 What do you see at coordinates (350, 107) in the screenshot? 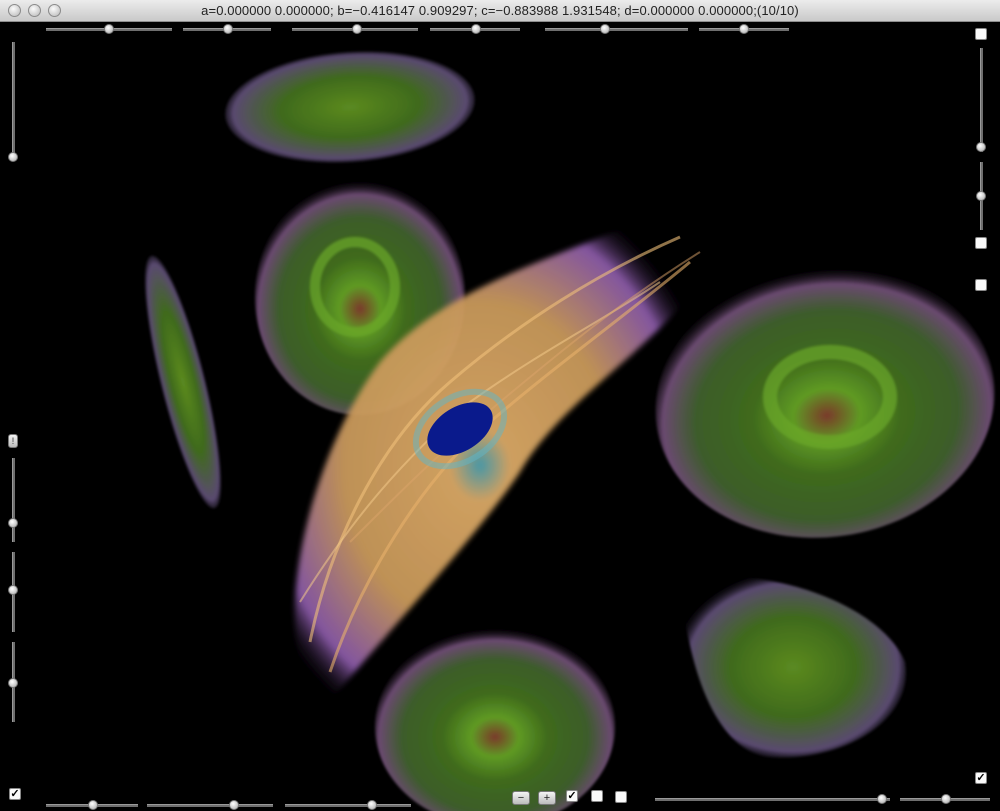
I see `cell-top` at bounding box center [350, 107].